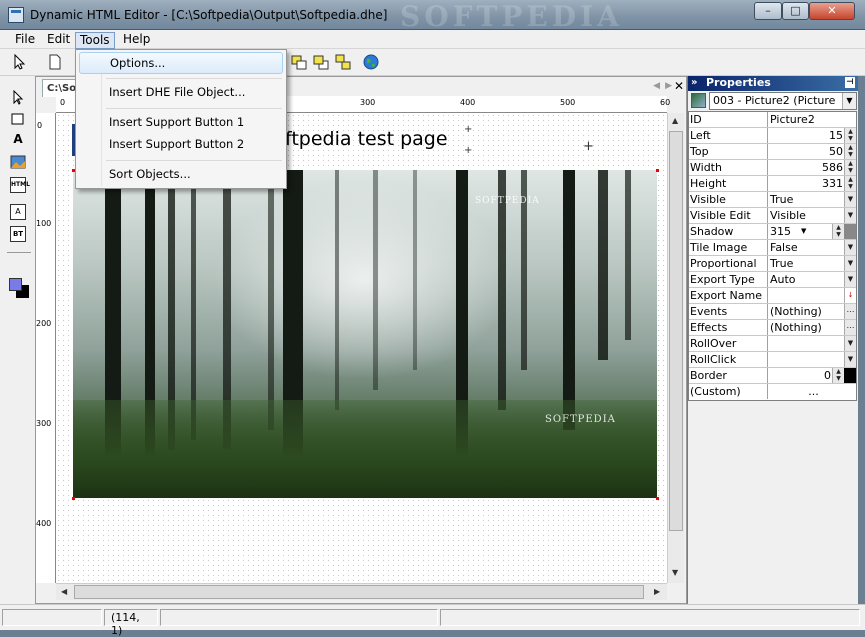  Describe the element at coordinates (40, 125) in the screenshot. I see `ruler-v-label: 0` at that location.